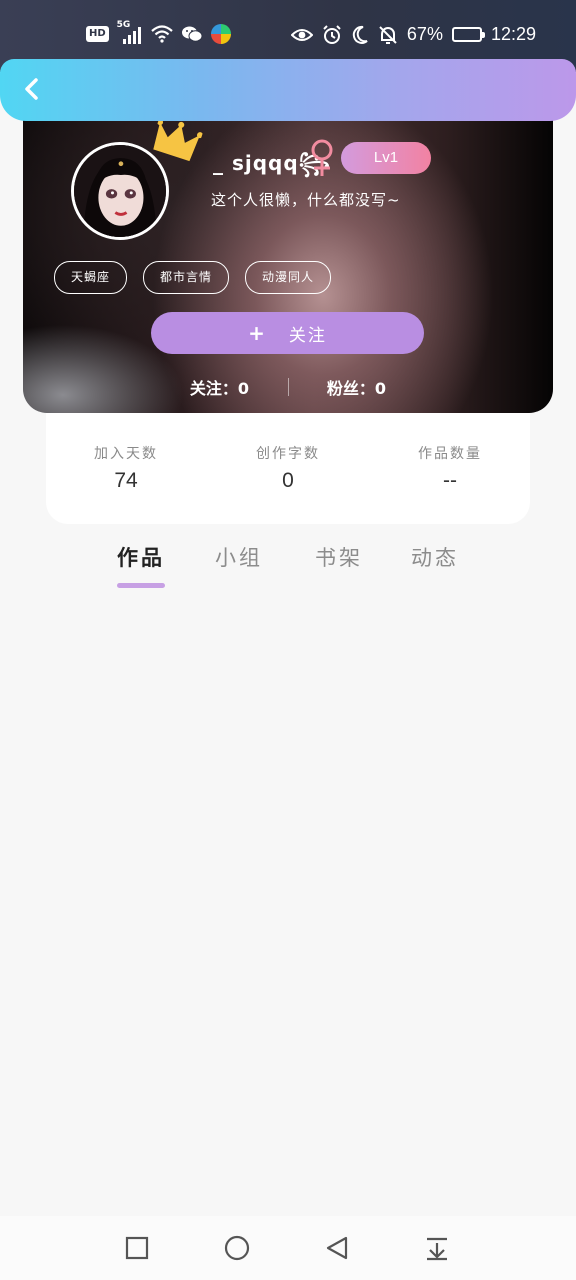 The height and width of the screenshot is (1280, 576). I want to click on battery-percent: 67%, so click(424, 34).